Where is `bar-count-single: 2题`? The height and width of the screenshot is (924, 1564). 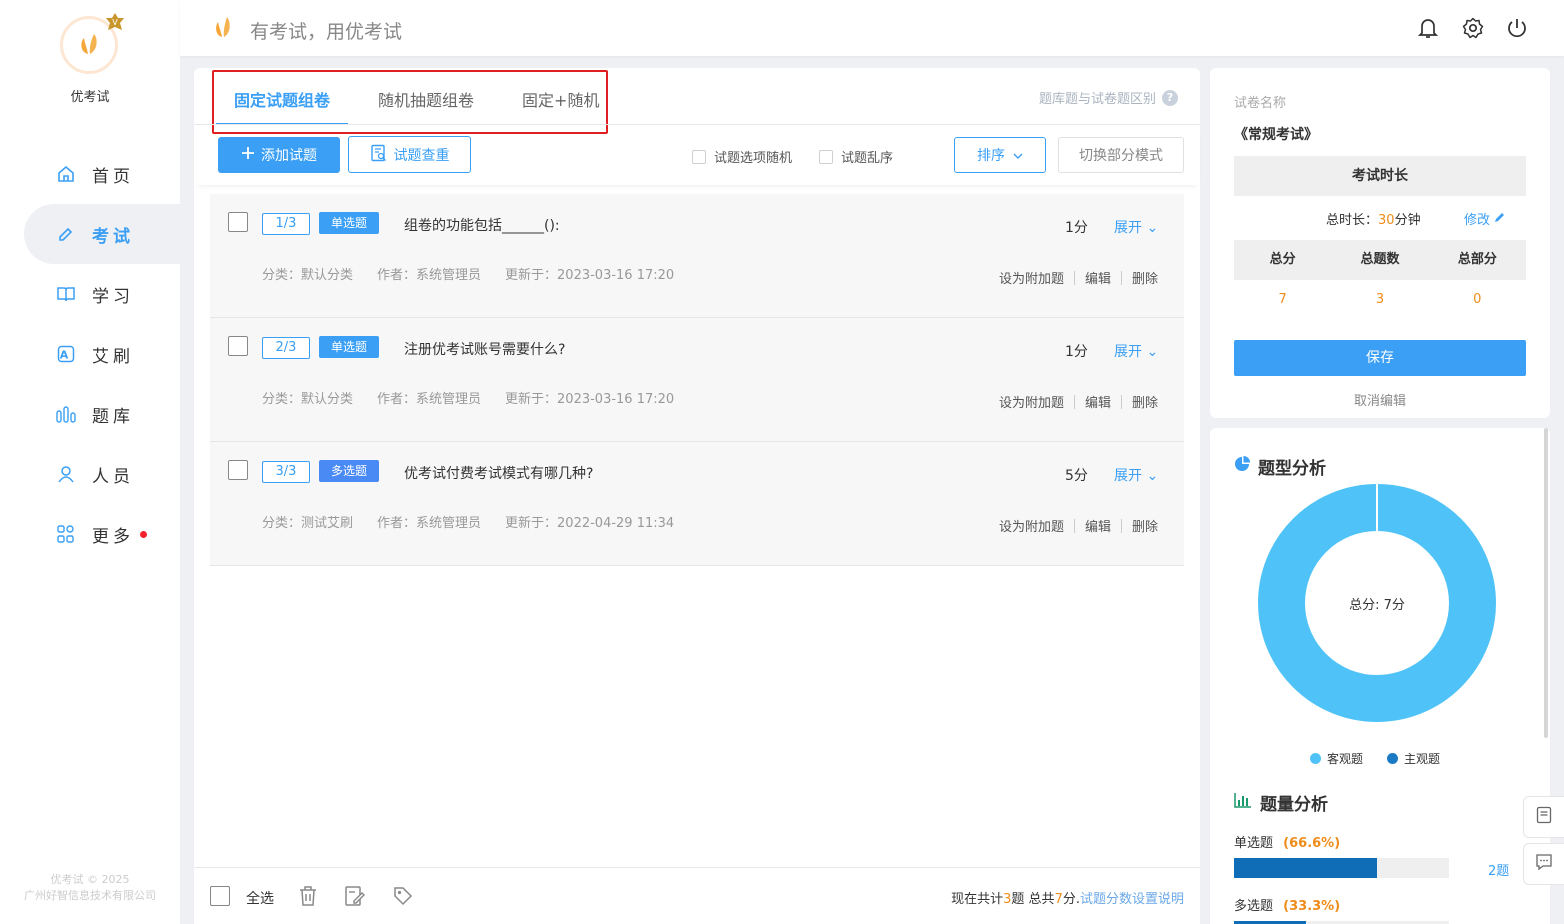
bar-count-single: 2题 is located at coordinates (1499, 871).